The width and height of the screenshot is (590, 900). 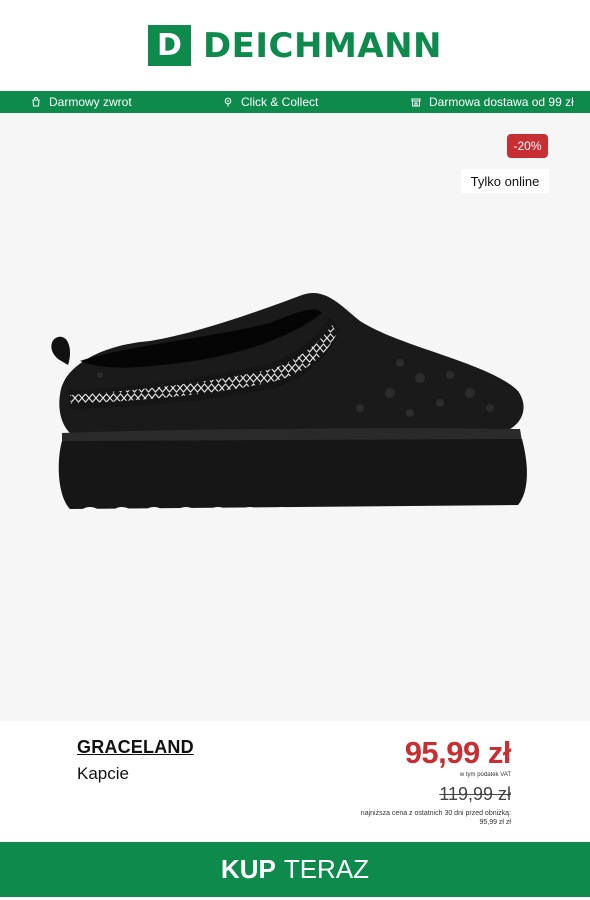 What do you see at coordinates (527, 146) in the screenshot?
I see `discount-badge: -20%` at bounding box center [527, 146].